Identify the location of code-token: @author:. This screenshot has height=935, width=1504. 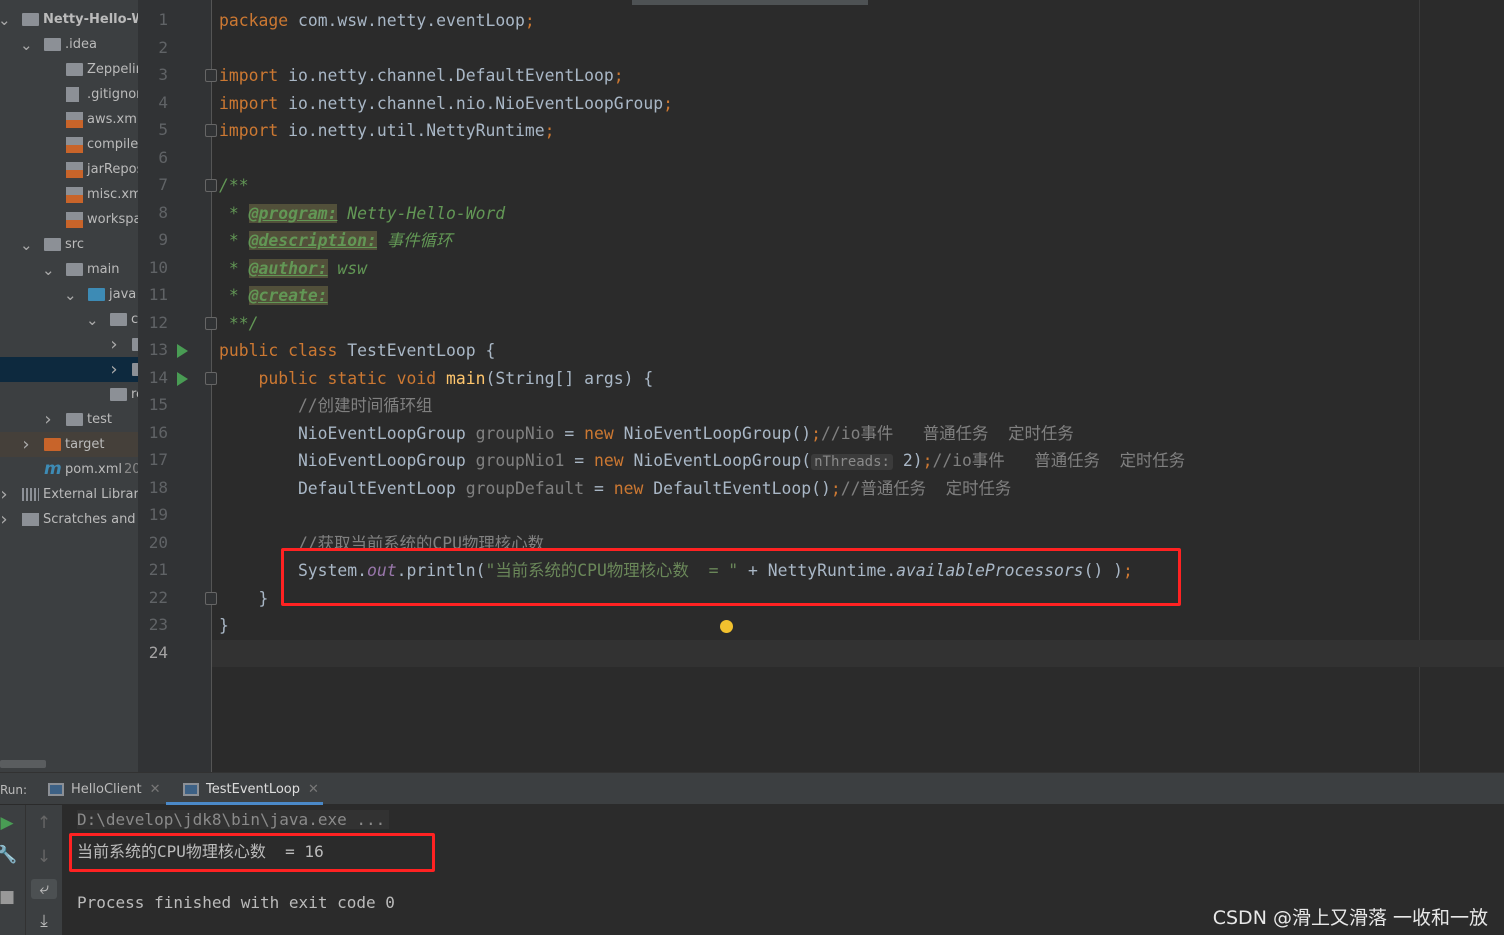
(288, 268).